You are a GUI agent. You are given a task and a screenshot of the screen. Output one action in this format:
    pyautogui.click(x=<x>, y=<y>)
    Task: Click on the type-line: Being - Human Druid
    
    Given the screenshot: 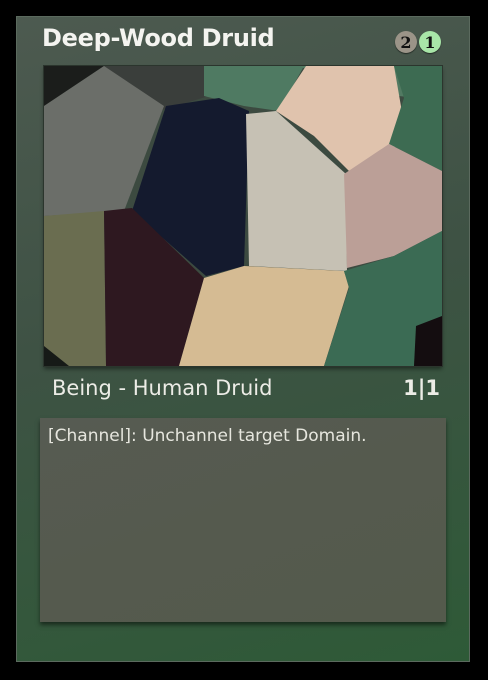 What is the action you would take?
    pyautogui.click(x=162, y=388)
    